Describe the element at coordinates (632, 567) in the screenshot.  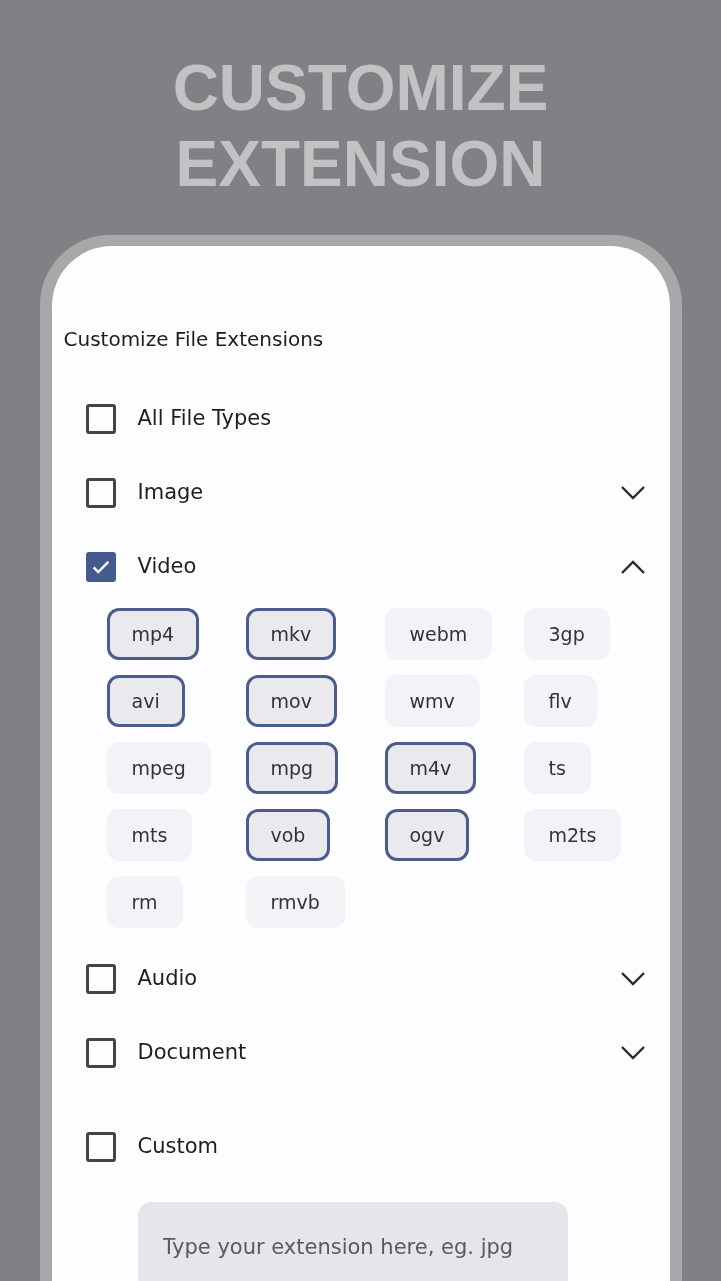
I see `chevron-up-icon` at that location.